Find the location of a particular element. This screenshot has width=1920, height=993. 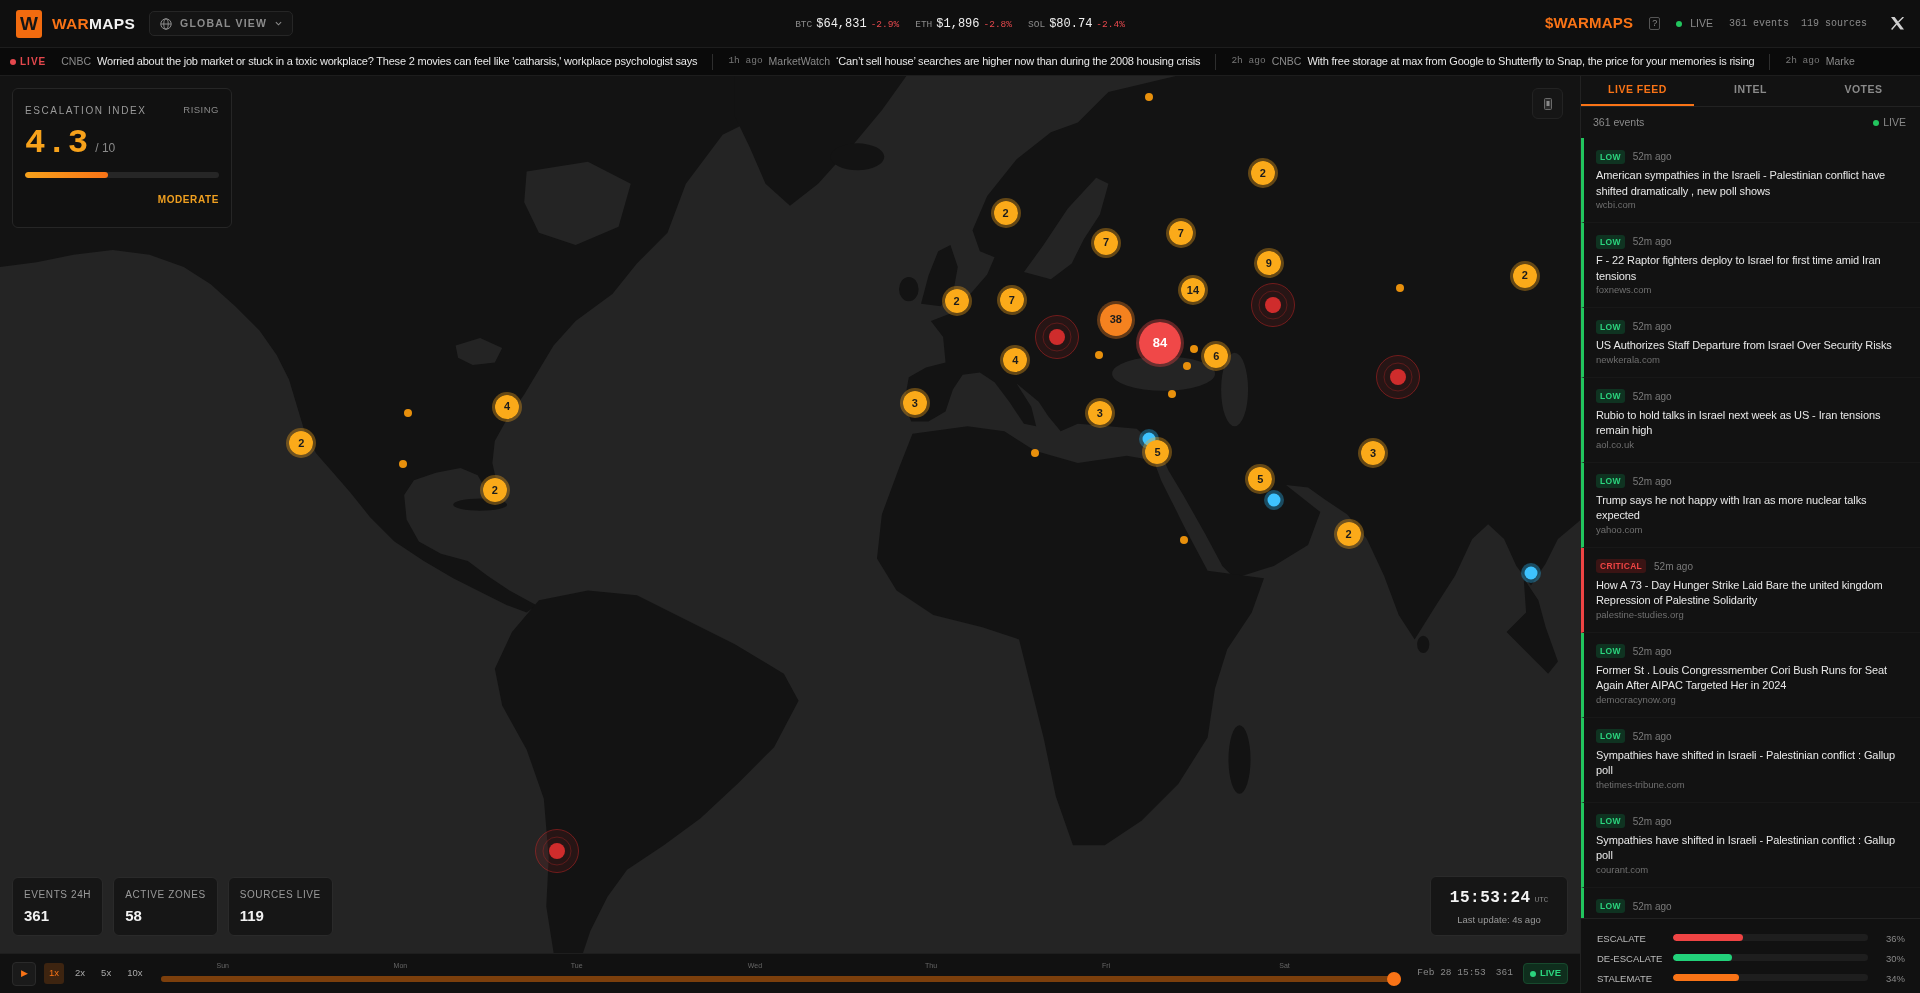

vote-percent: 30% is located at coordinates (1895, 958).